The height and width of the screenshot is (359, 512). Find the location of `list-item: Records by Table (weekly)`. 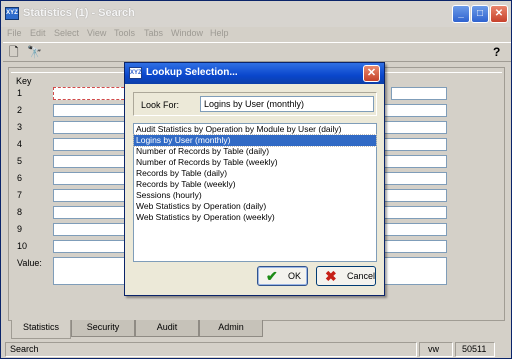

list-item: Records by Table (weekly) is located at coordinates (255, 184).